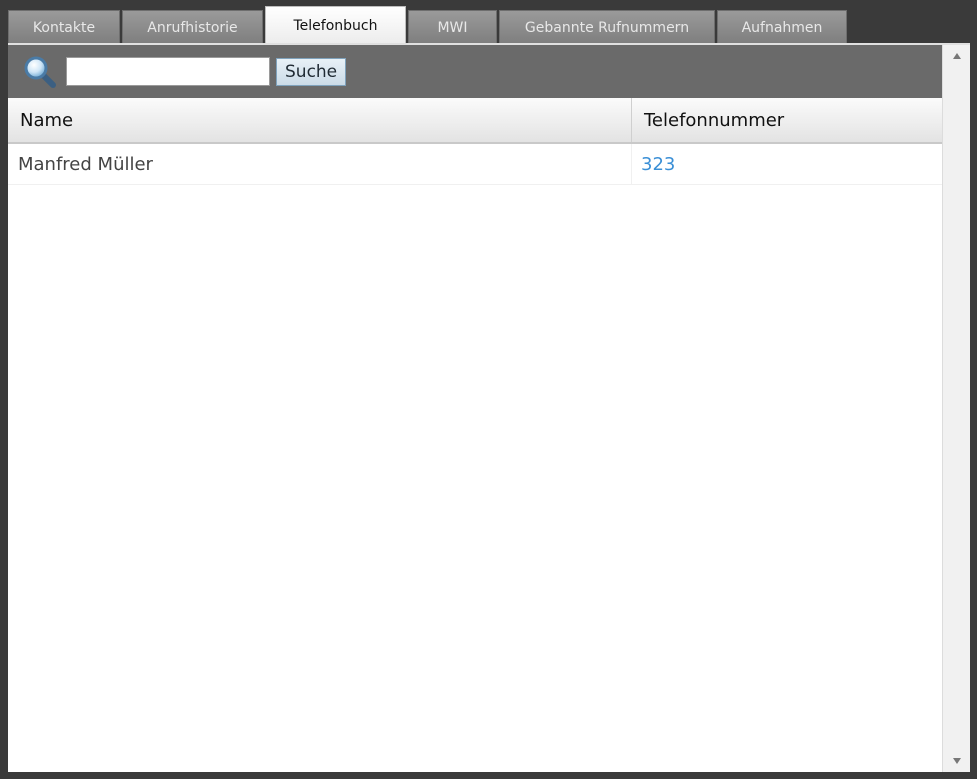 The image size is (977, 779). What do you see at coordinates (787, 164) in the screenshot?
I see `phone-number-link: 323` at bounding box center [787, 164].